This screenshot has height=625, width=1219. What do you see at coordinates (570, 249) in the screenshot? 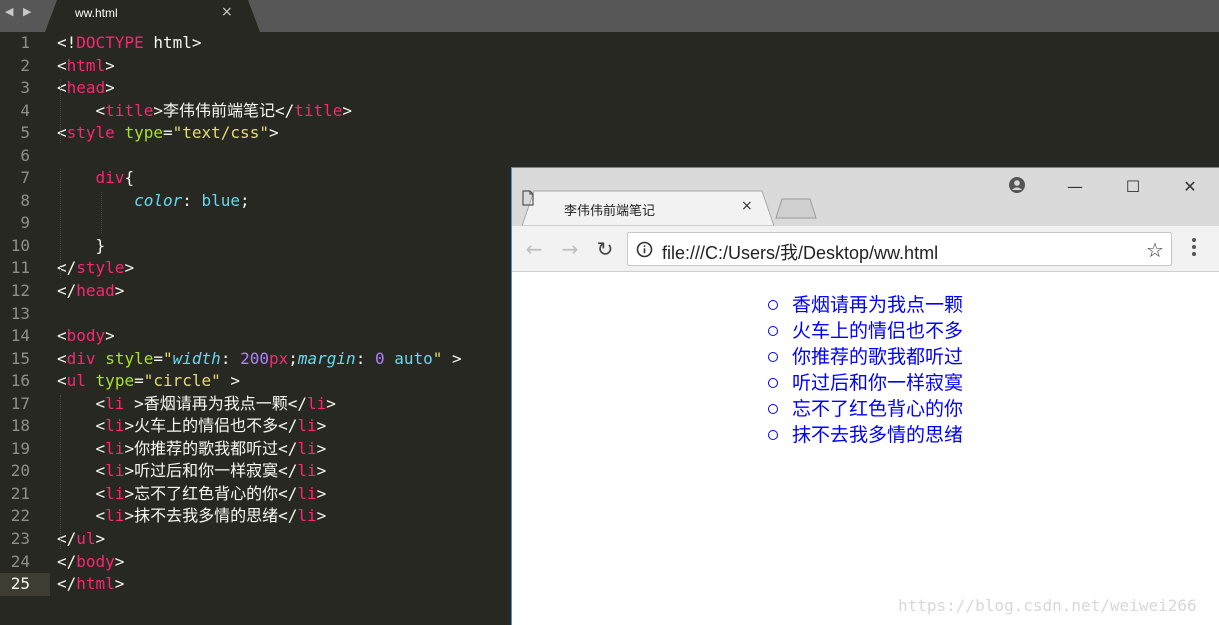
I see `arrow-right-icon: →` at bounding box center [570, 249].